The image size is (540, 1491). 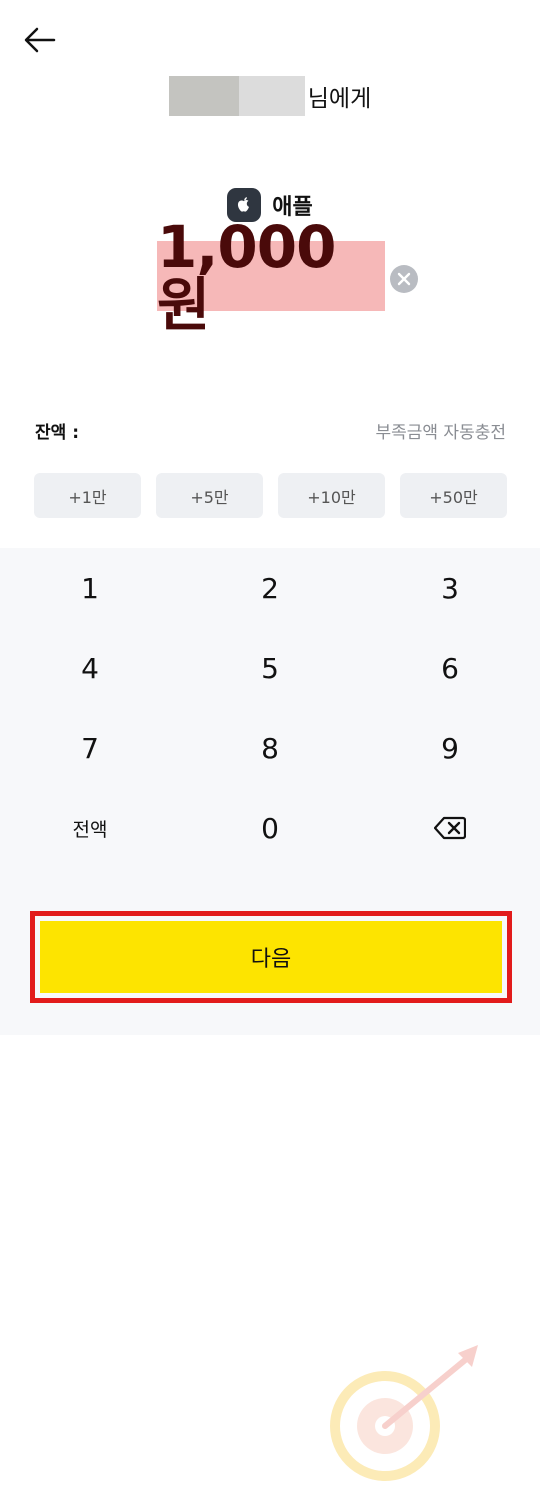 I want to click on arrow-left-icon, so click(x=40, y=40).